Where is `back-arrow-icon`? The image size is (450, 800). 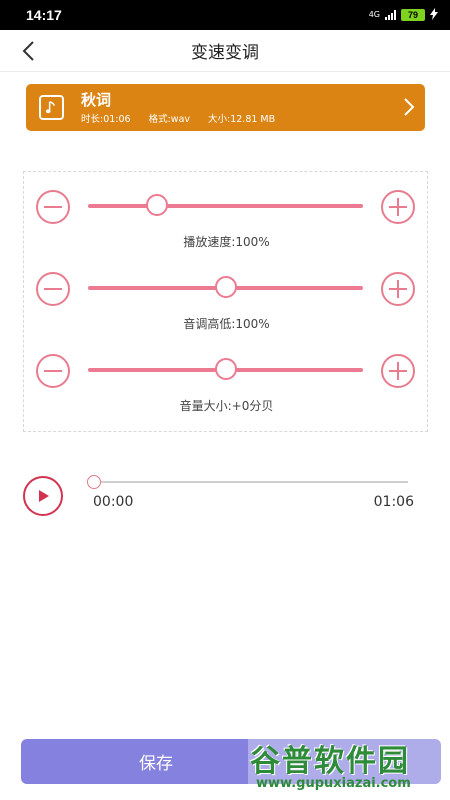 back-arrow-icon is located at coordinates (28, 51).